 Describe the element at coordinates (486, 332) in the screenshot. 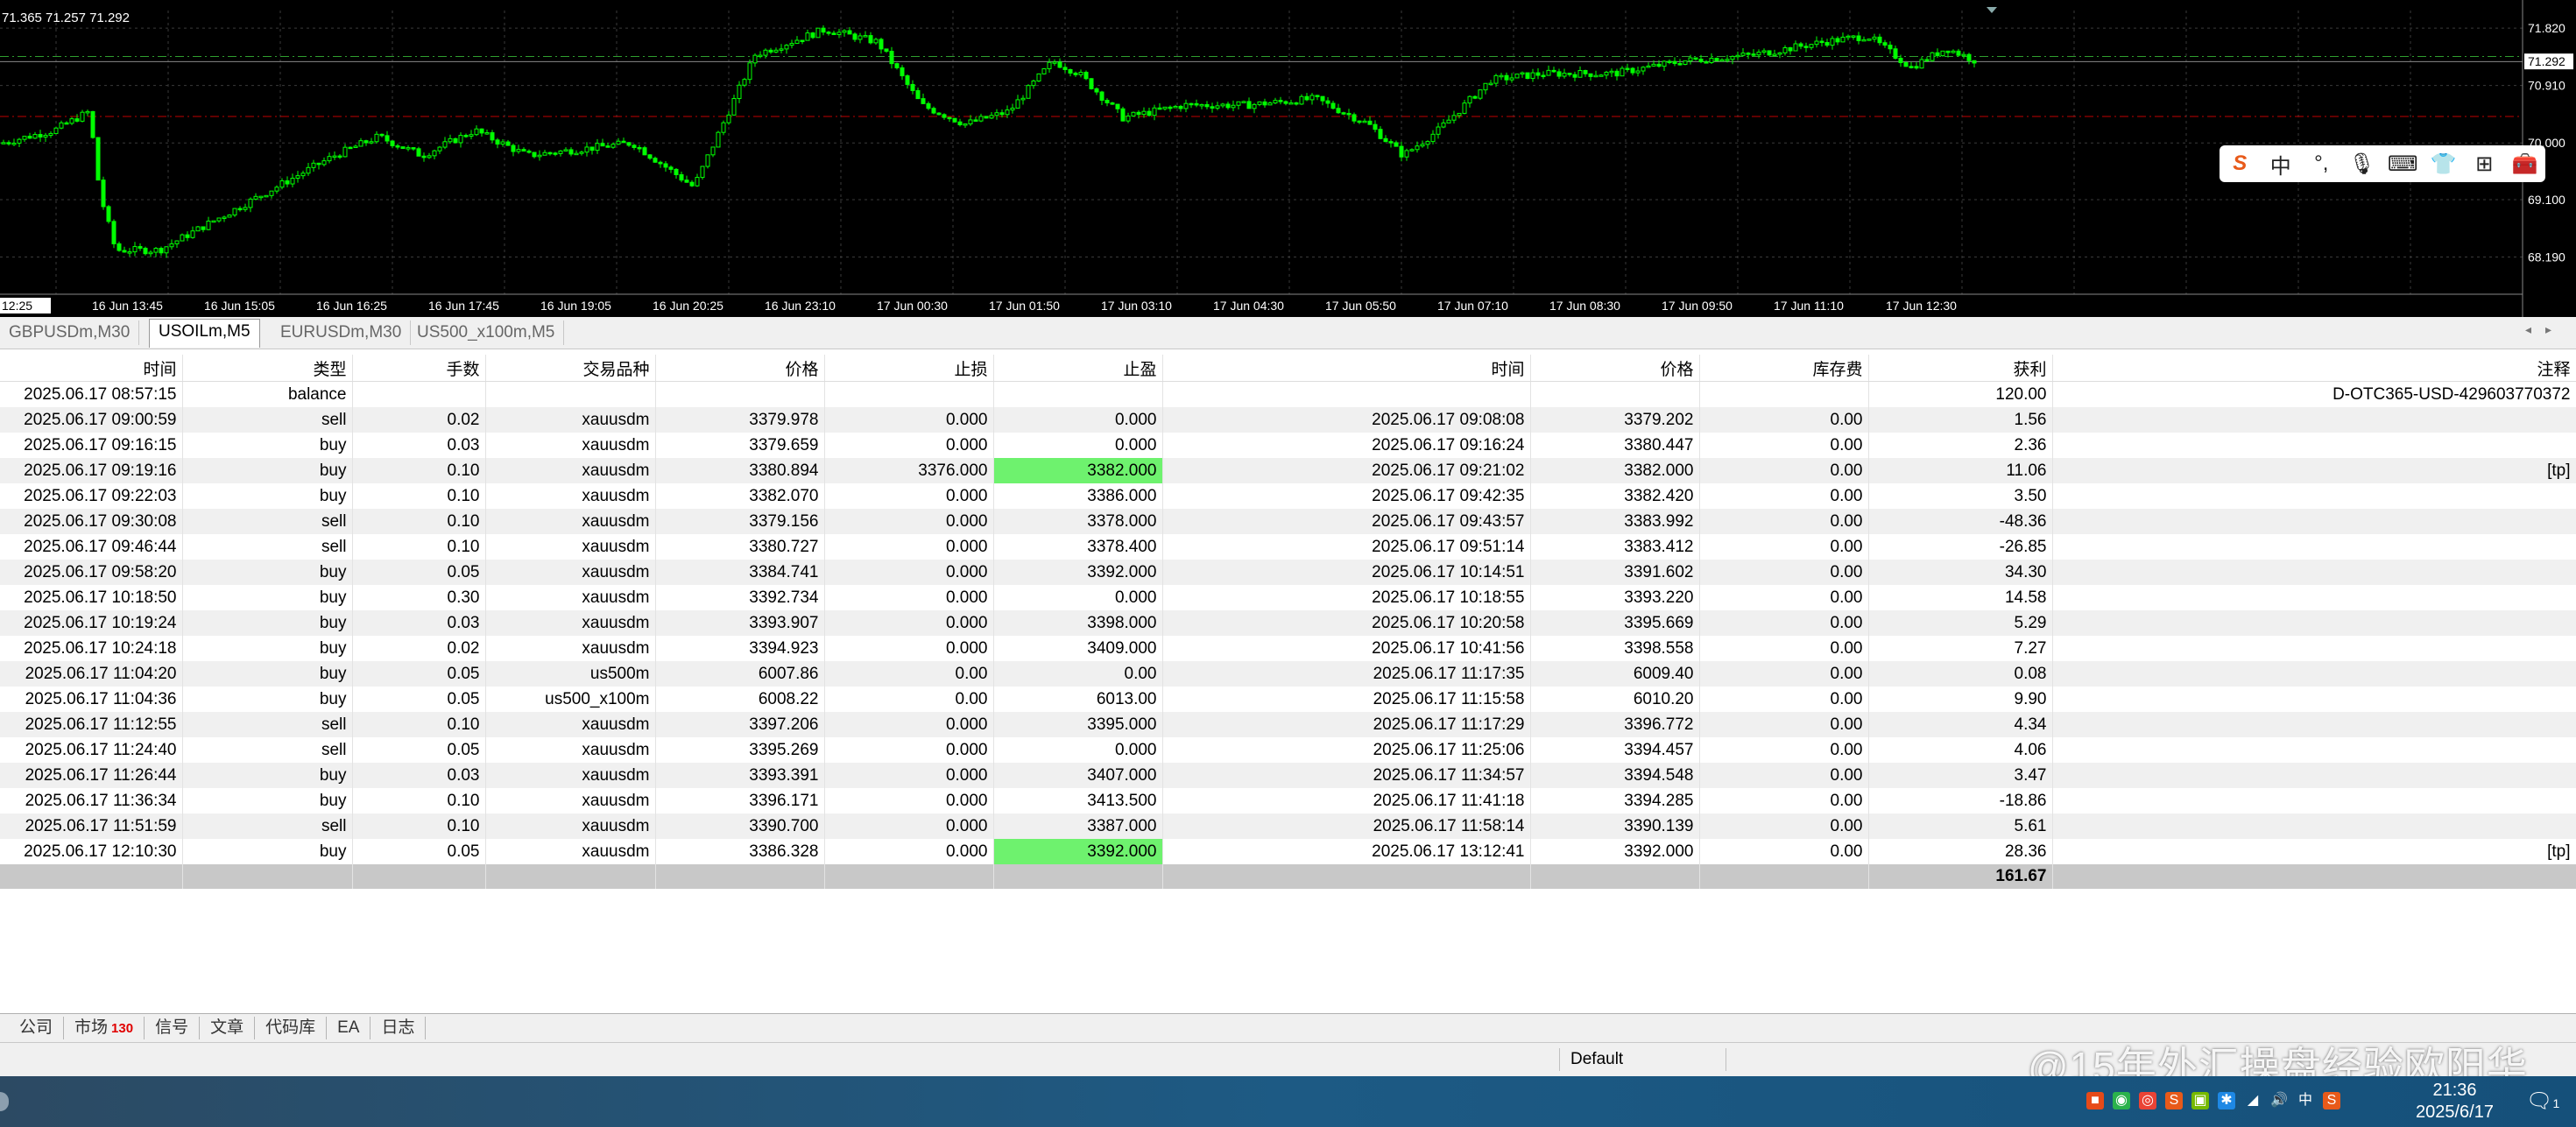

I see `chart-tab-us500: US500_x100m,M5` at that location.